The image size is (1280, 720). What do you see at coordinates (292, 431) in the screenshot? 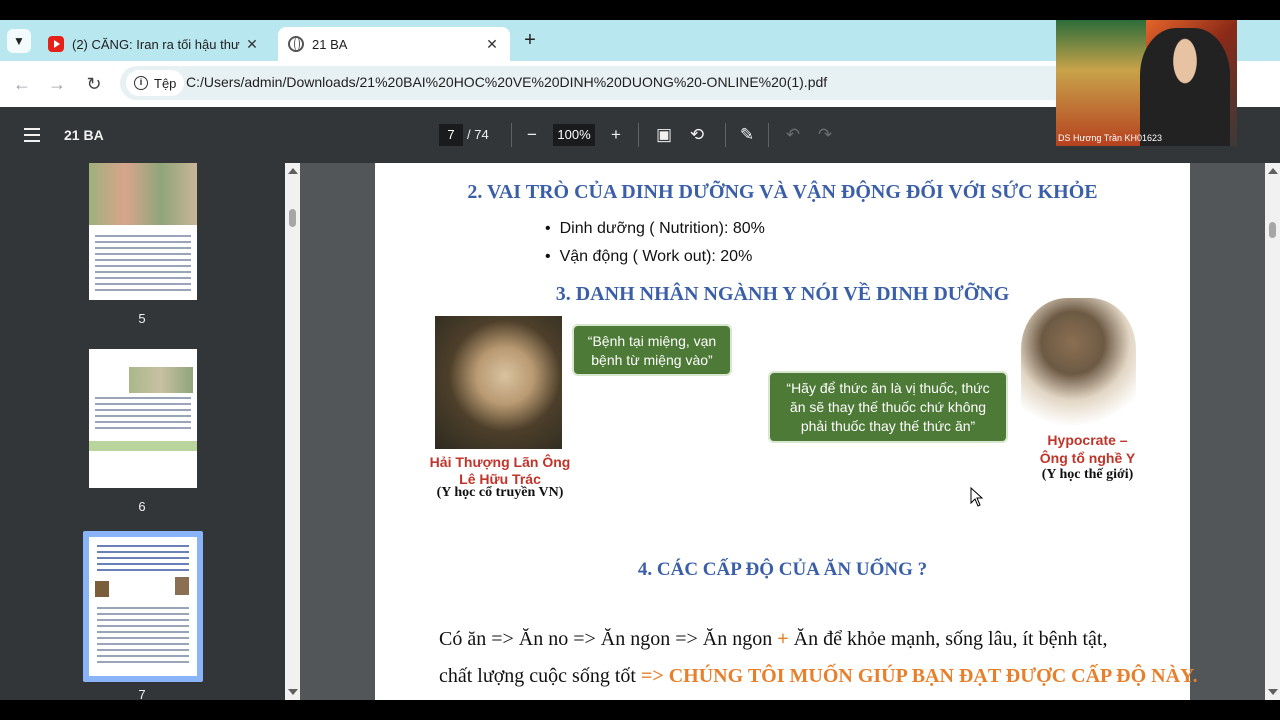
I see `sidebar-scrollbar` at bounding box center [292, 431].